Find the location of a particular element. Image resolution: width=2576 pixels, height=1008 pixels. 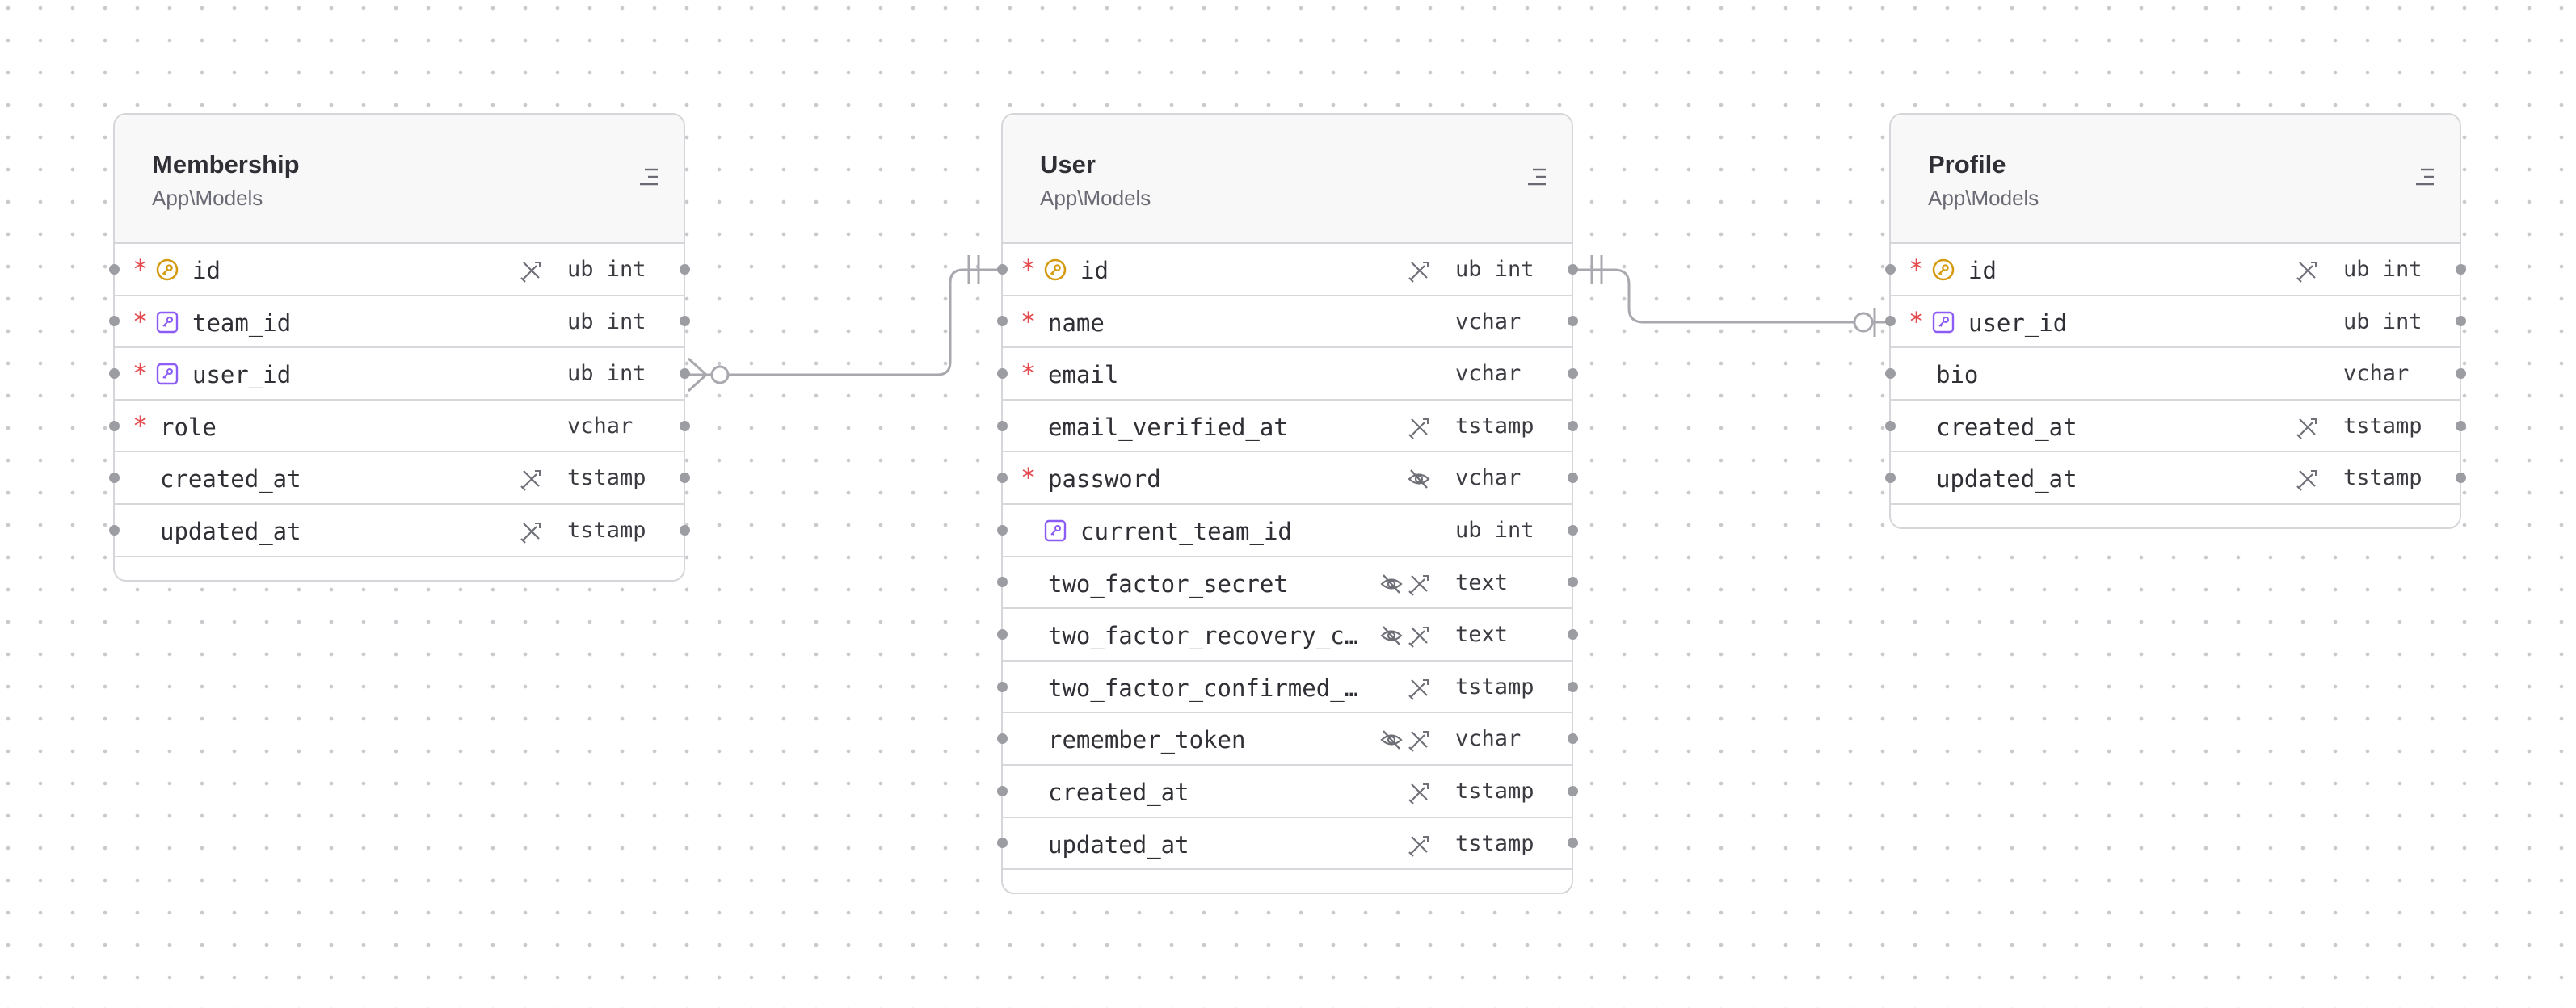

column-row: * password vchar is located at coordinates (1287, 478).